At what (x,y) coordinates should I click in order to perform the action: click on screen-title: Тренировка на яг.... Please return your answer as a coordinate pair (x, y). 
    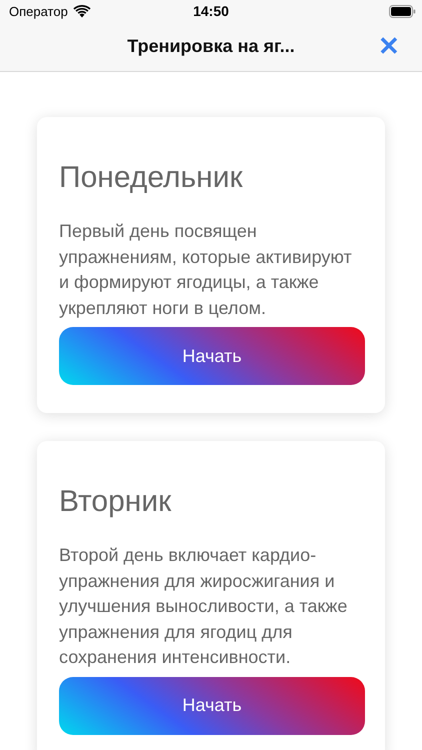
    Looking at the image, I should click on (211, 46).